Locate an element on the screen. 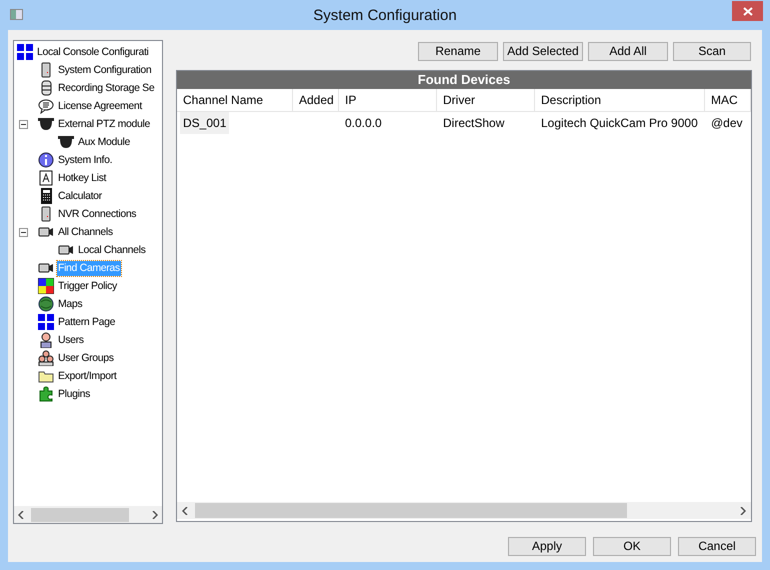  tree-item: System Info. is located at coordinates (85, 160).